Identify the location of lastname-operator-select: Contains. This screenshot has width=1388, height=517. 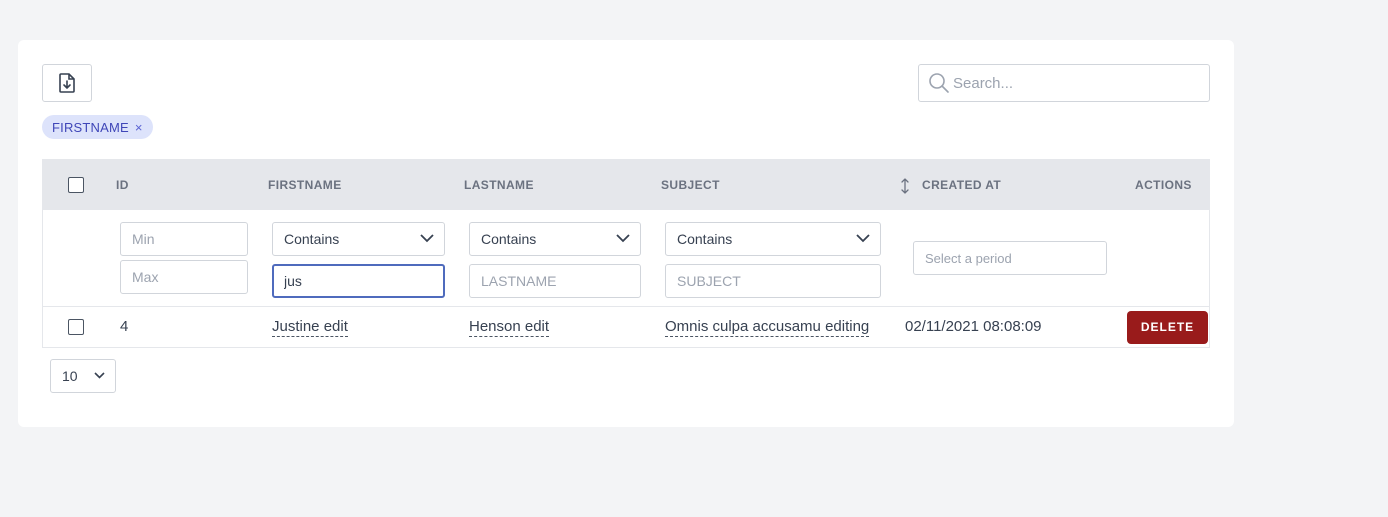
(555, 239).